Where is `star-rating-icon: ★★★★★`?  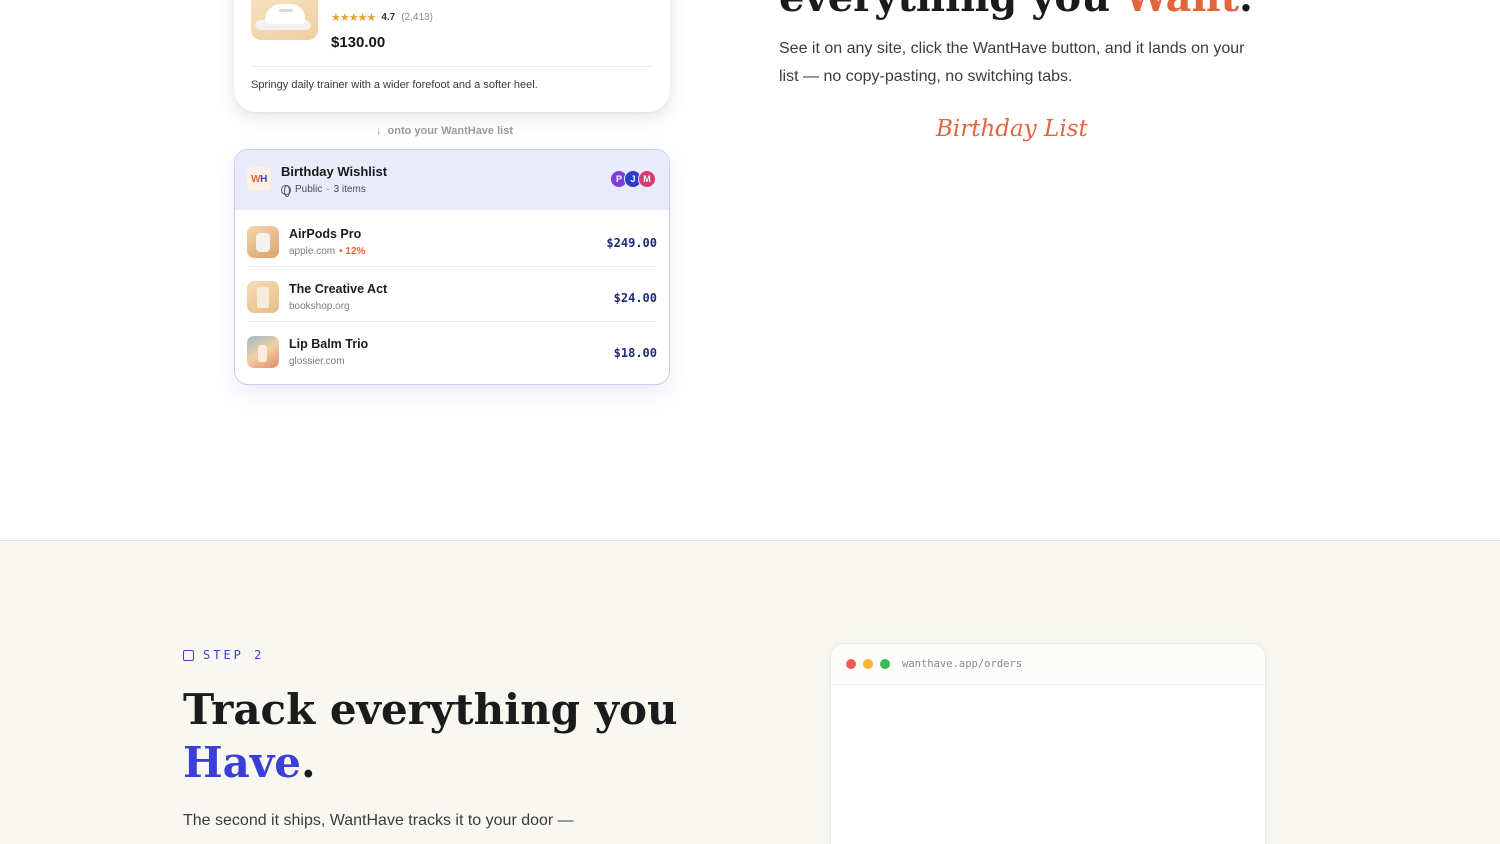 star-rating-icon: ★★★★★ is located at coordinates (353, 18).